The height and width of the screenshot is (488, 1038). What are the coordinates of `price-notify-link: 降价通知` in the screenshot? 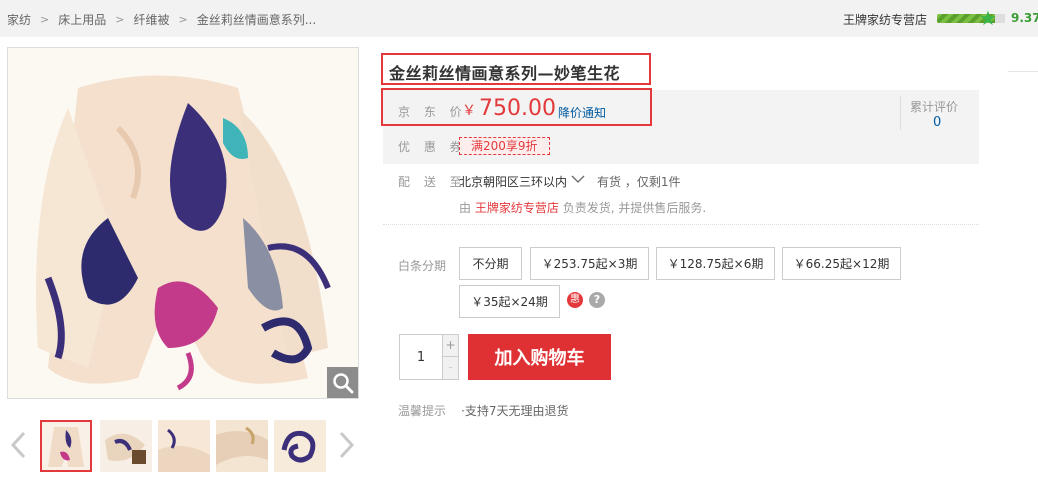 It's located at (582, 112).